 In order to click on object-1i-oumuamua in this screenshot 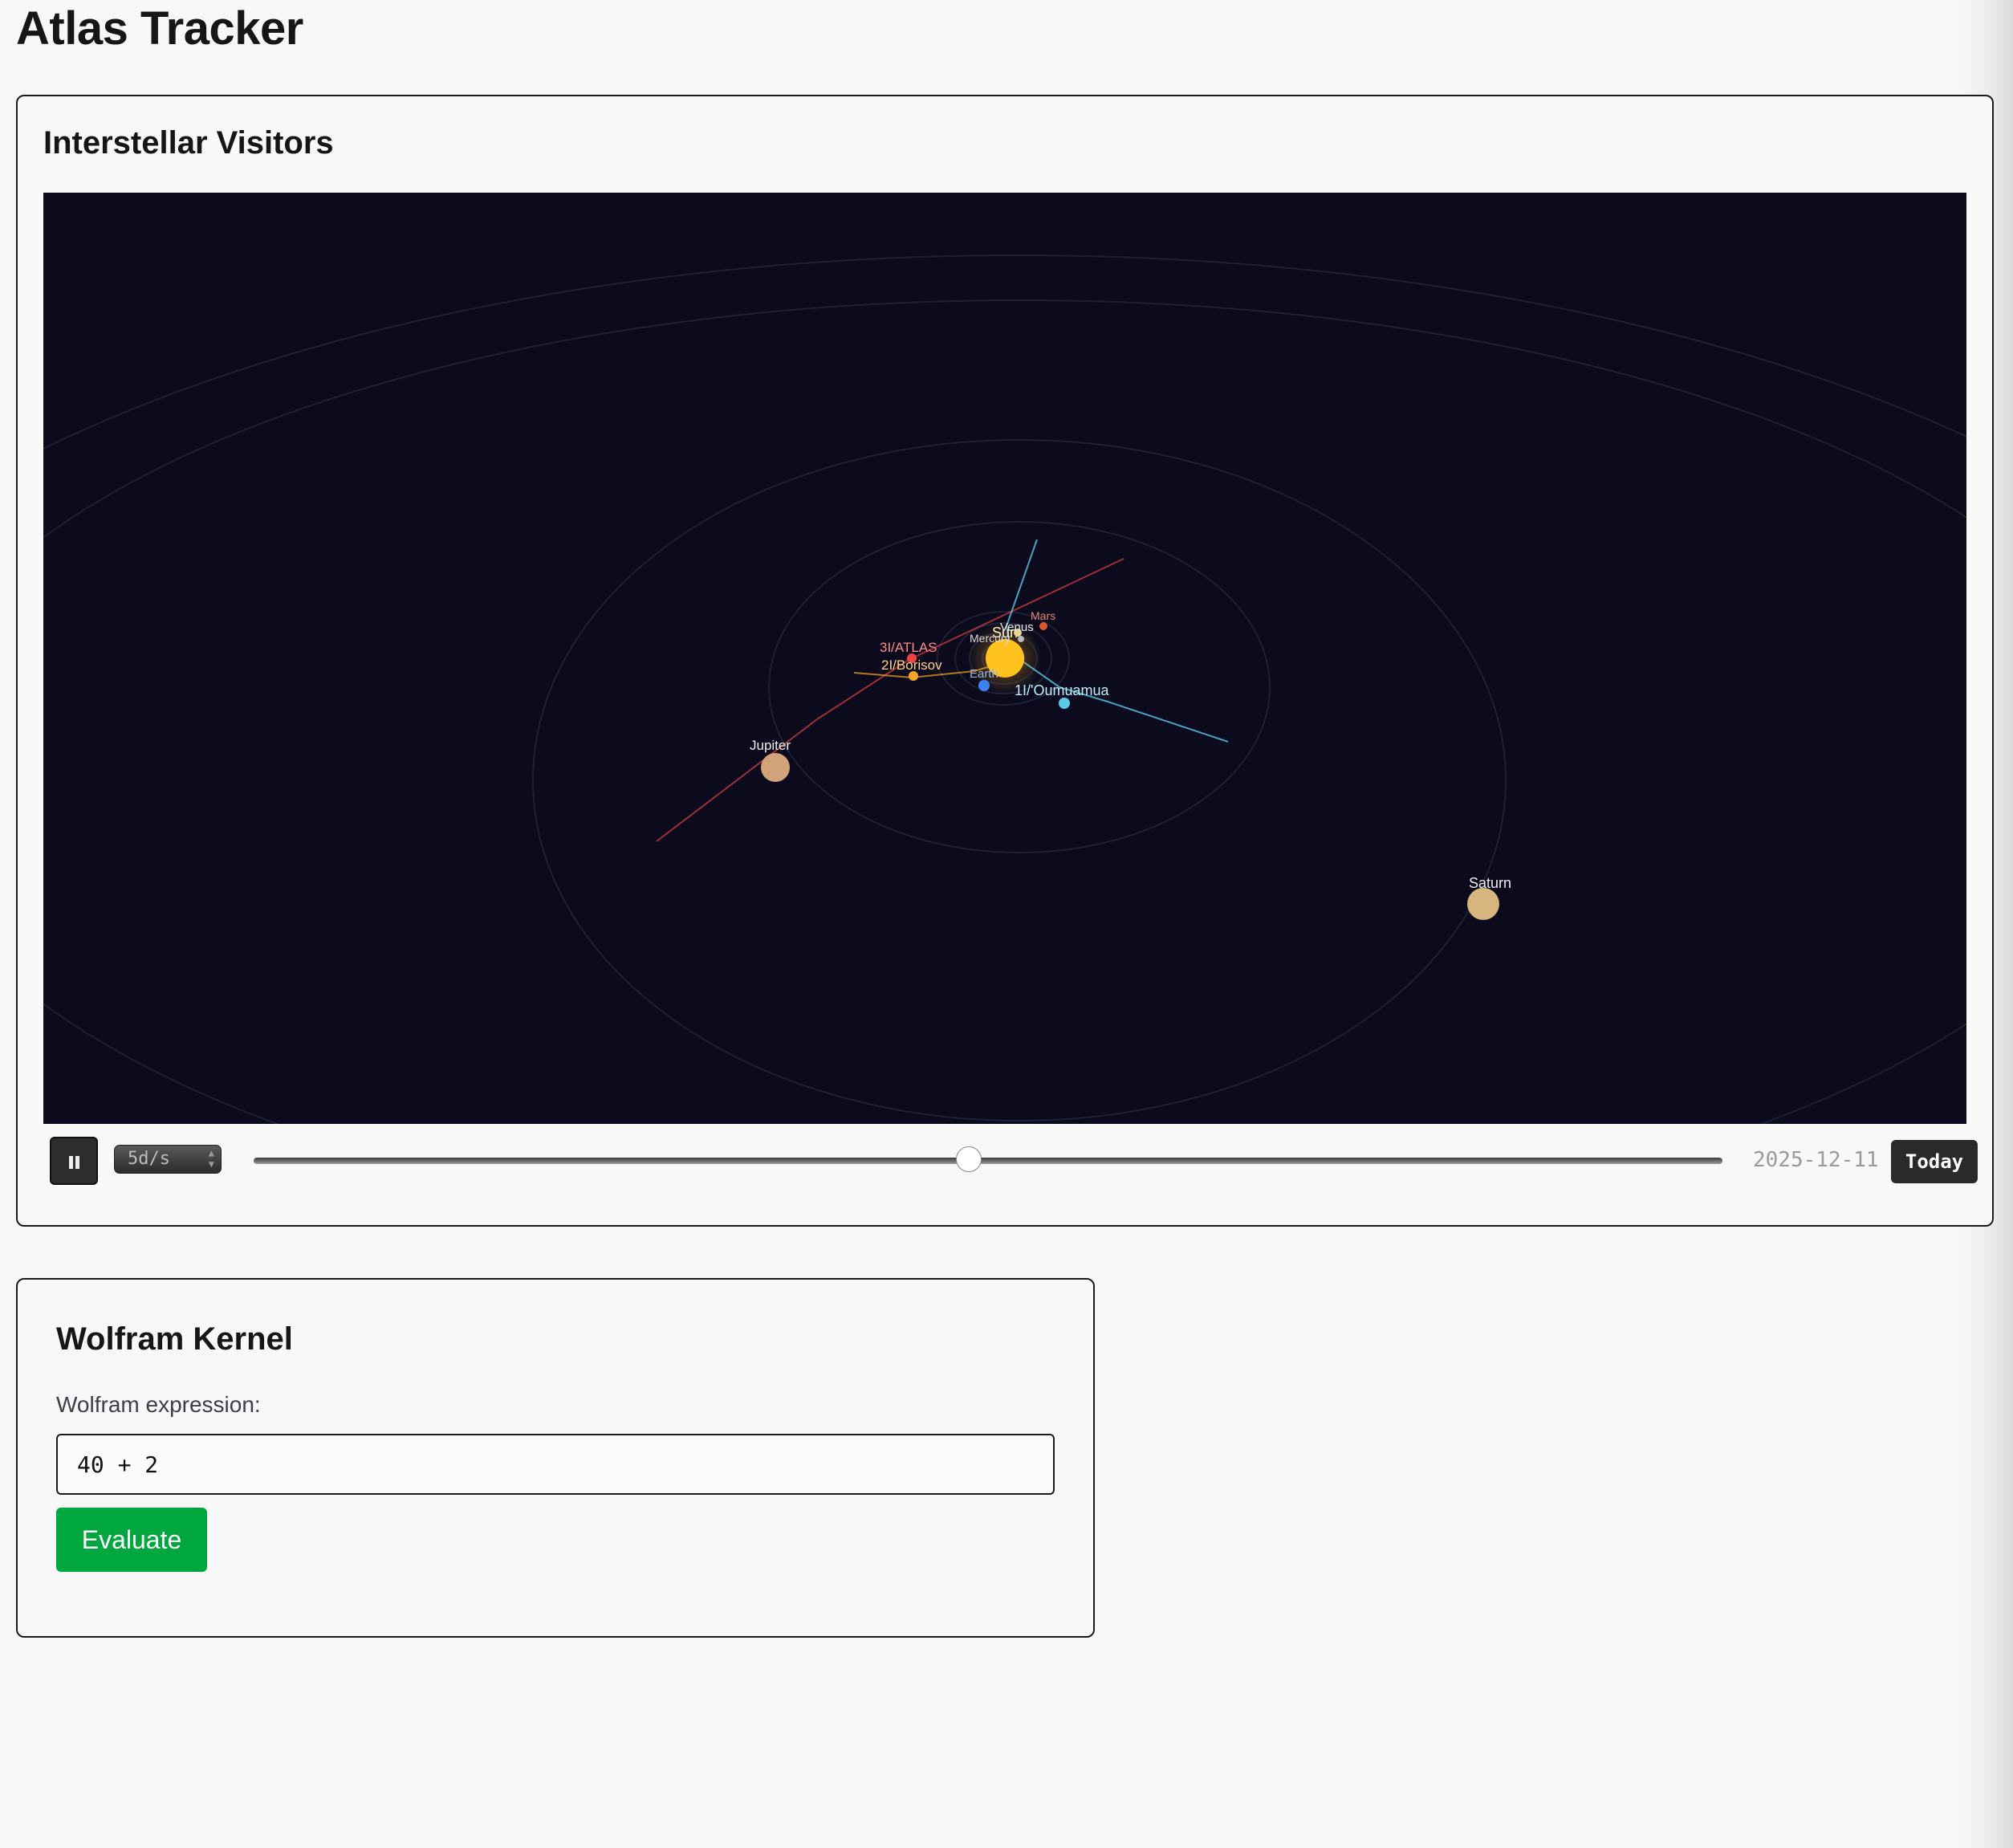, I will do `click(1065, 703)`.